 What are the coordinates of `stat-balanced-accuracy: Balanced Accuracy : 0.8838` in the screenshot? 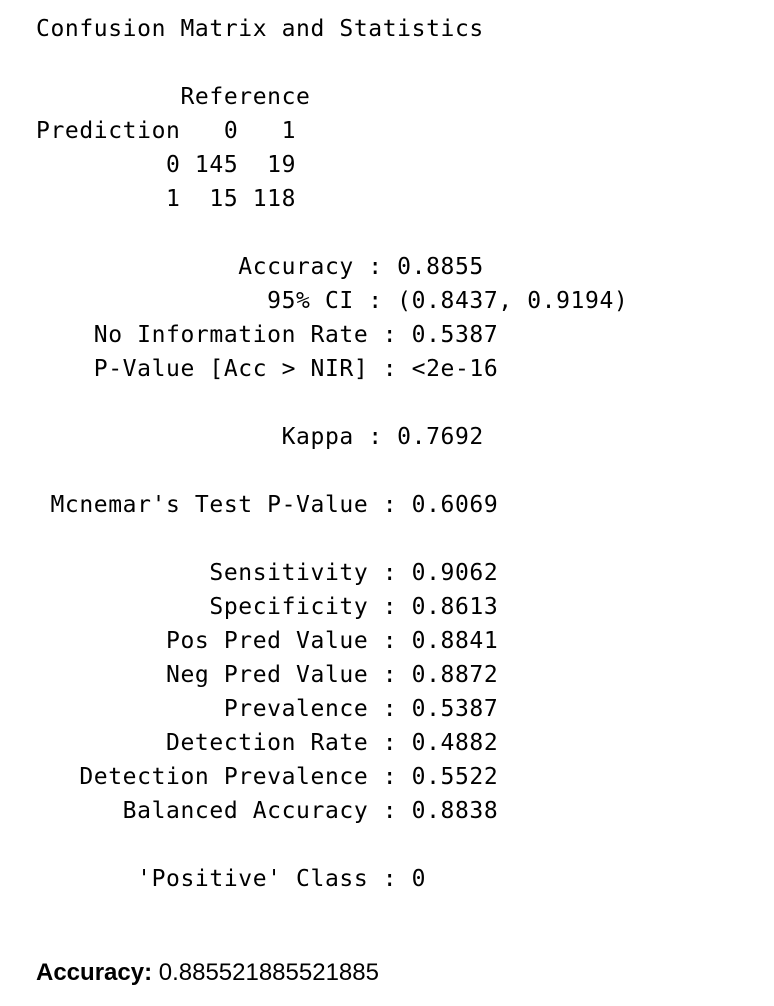 It's located at (267, 811).